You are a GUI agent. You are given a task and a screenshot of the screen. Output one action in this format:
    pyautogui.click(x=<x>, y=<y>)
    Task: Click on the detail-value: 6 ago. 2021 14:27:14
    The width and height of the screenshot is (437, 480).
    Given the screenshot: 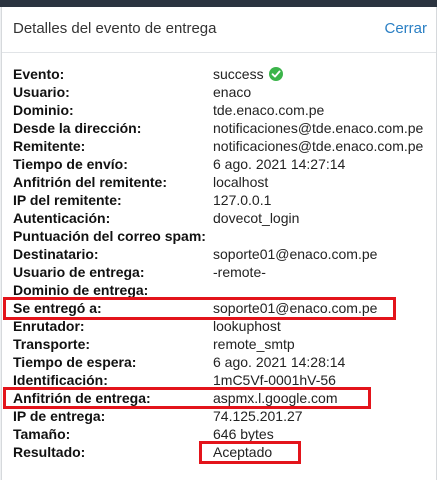 What is the action you would take?
    pyautogui.click(x=279, y=164)
    